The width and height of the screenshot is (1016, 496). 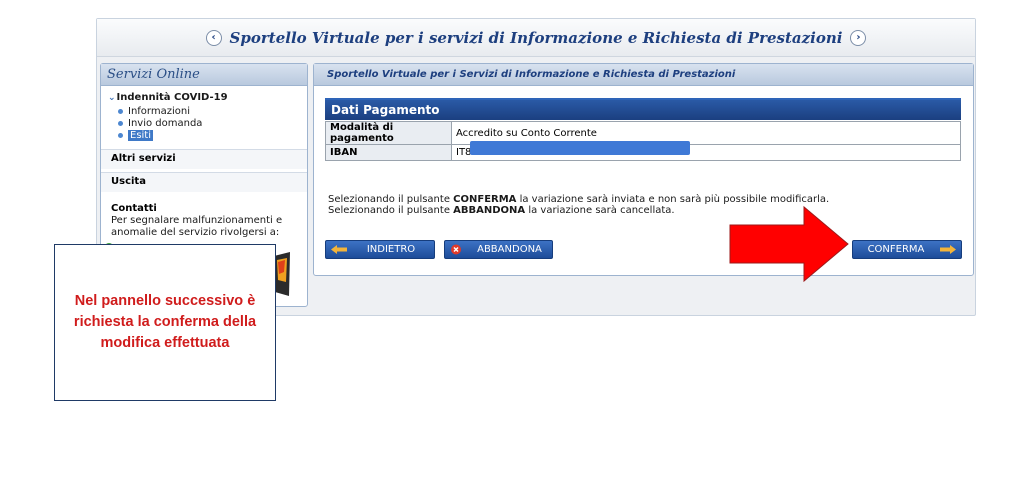 I want to click on sidebar-item-informazioni: Informazioni, so click(x=154, y=111).